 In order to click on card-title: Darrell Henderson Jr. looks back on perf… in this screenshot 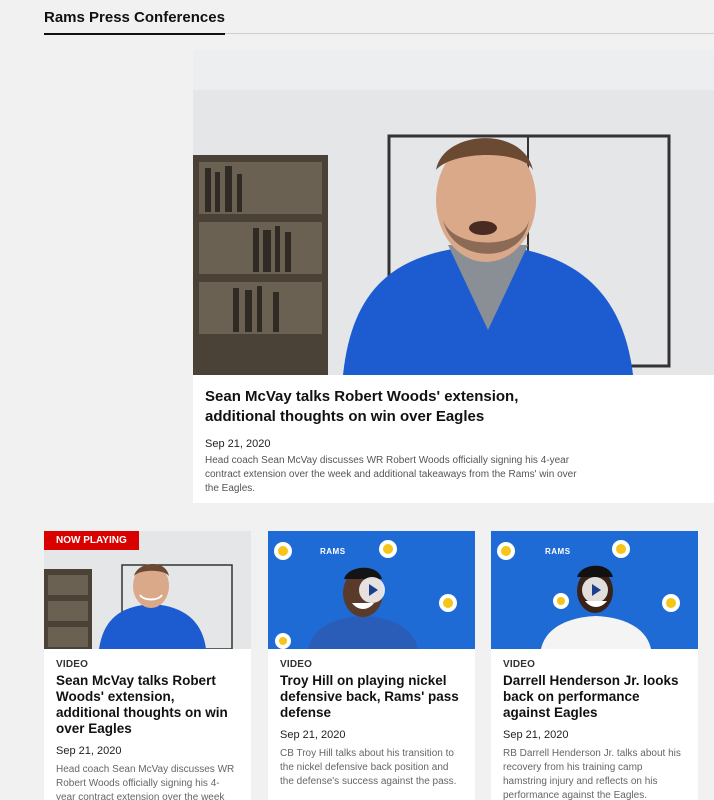, I will do `click(594, 697)`.